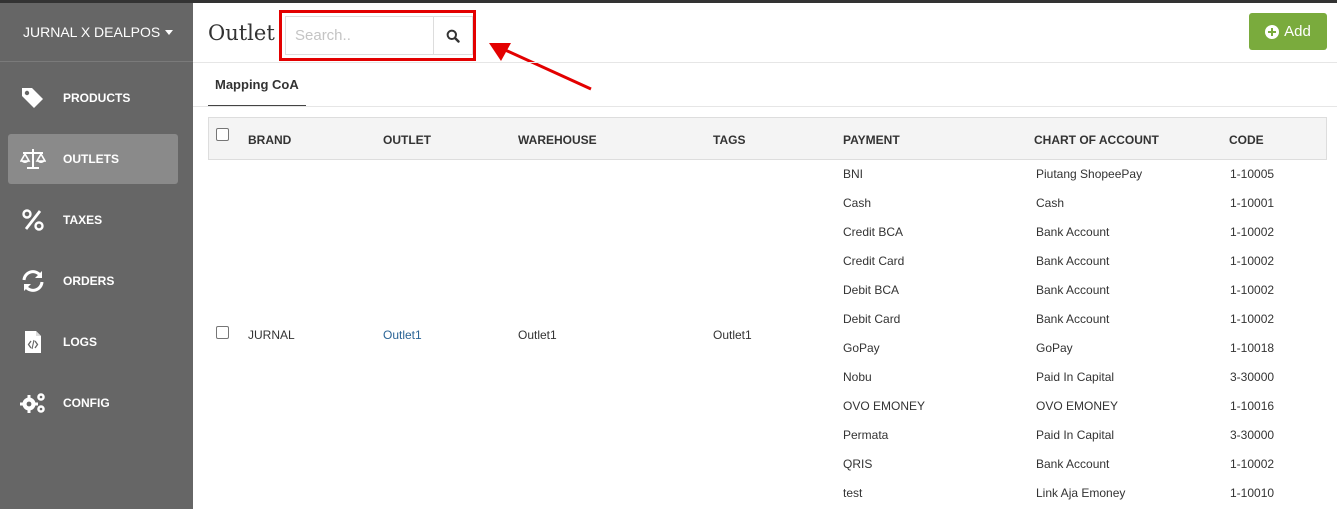  I want to click on cell-code: 1-10018, so click(1252, 348).